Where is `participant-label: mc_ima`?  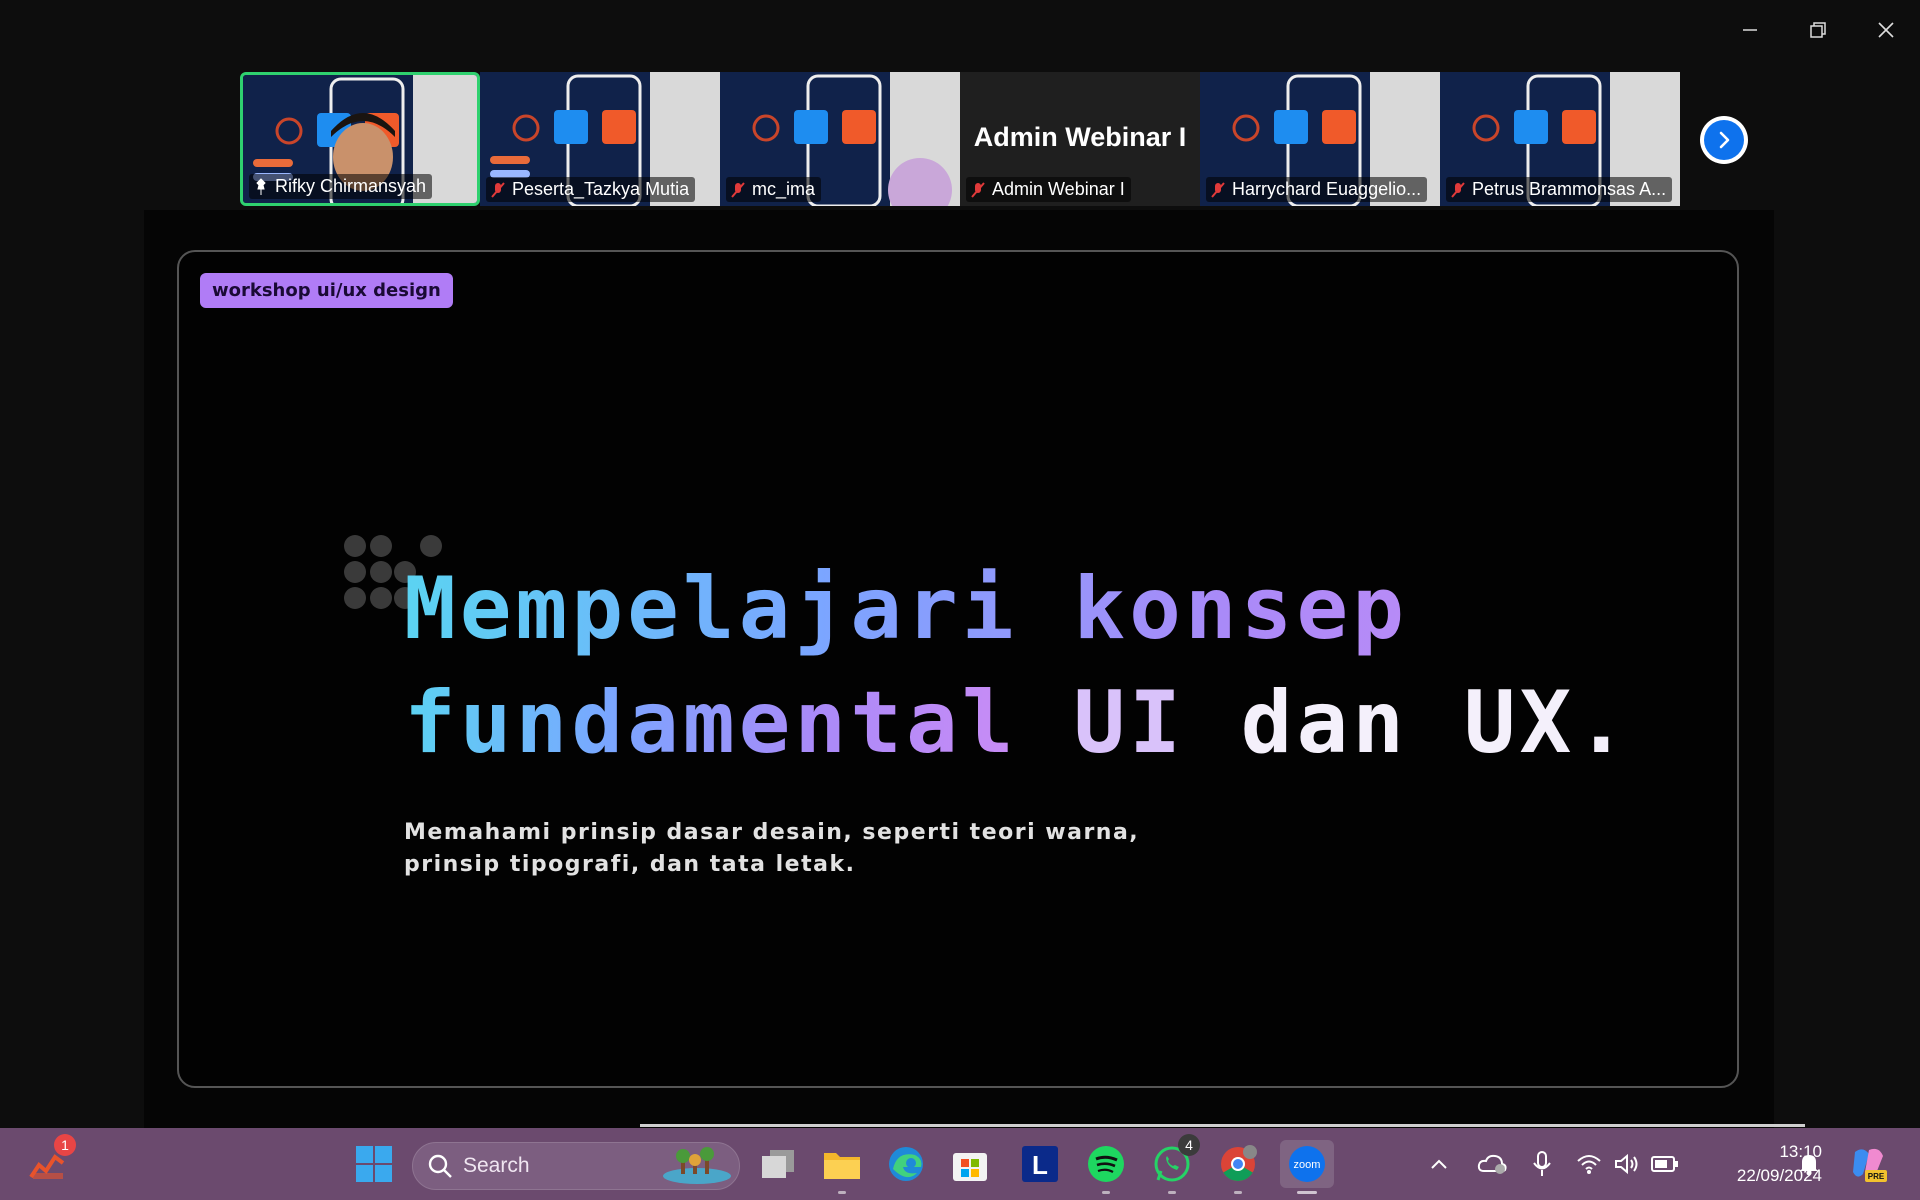
participant-label: mc_ima is located at coordinates (774, 189).